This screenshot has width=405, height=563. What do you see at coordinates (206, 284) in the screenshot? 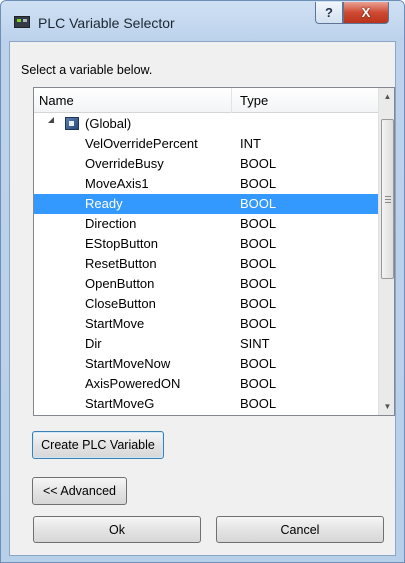
I see `variable-row: OpenButton BOOL` at bounding box center [206, 284].